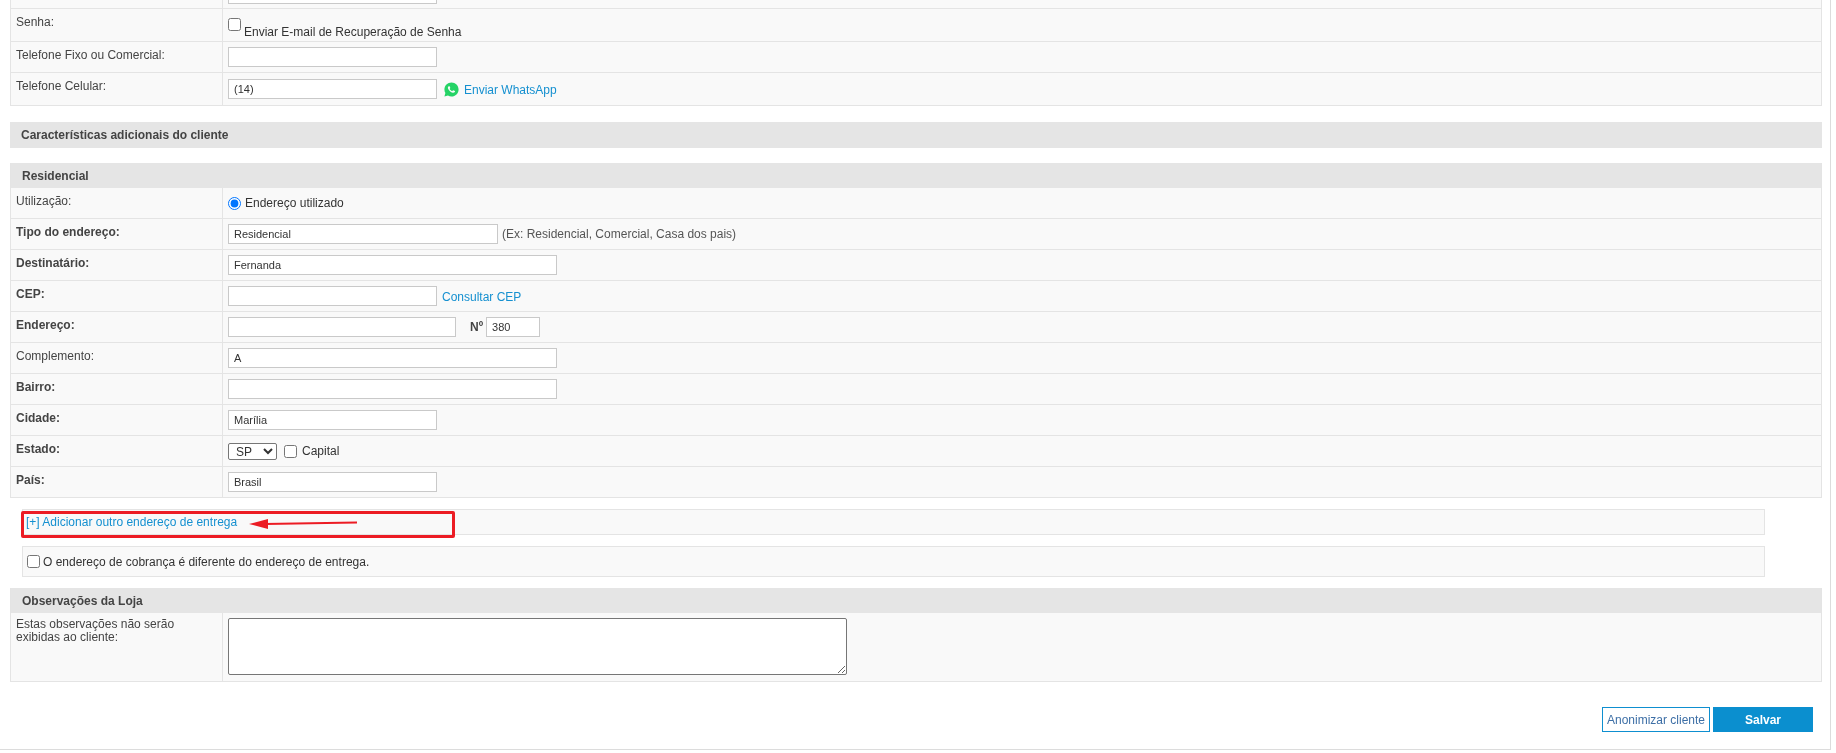 This screenshot has width=1836, height=753. I want to click on text-input: Marília, so click(332, 420).